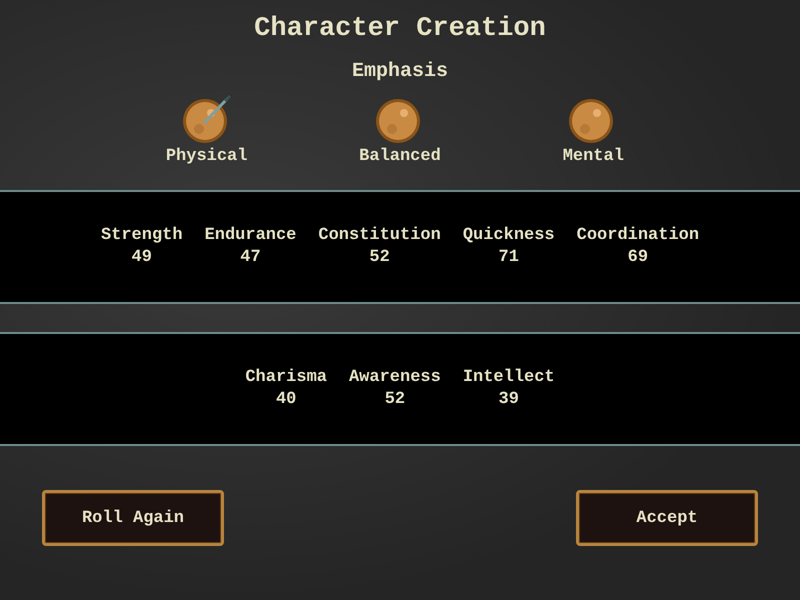  I want to click on stat-value: 71, so click(508, 258).